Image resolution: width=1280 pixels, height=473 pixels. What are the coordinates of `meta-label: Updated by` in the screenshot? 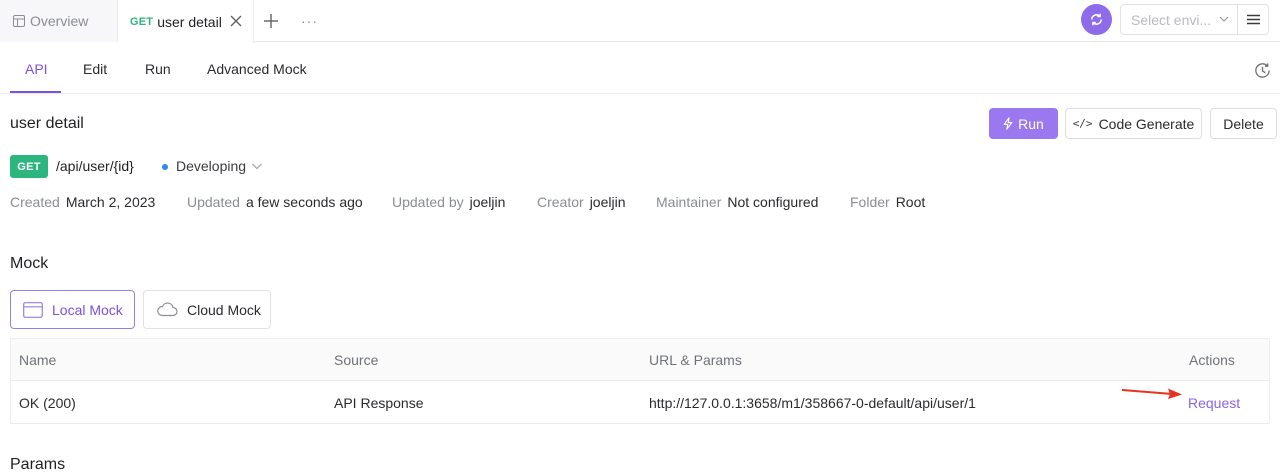 It's located at (428, 202).